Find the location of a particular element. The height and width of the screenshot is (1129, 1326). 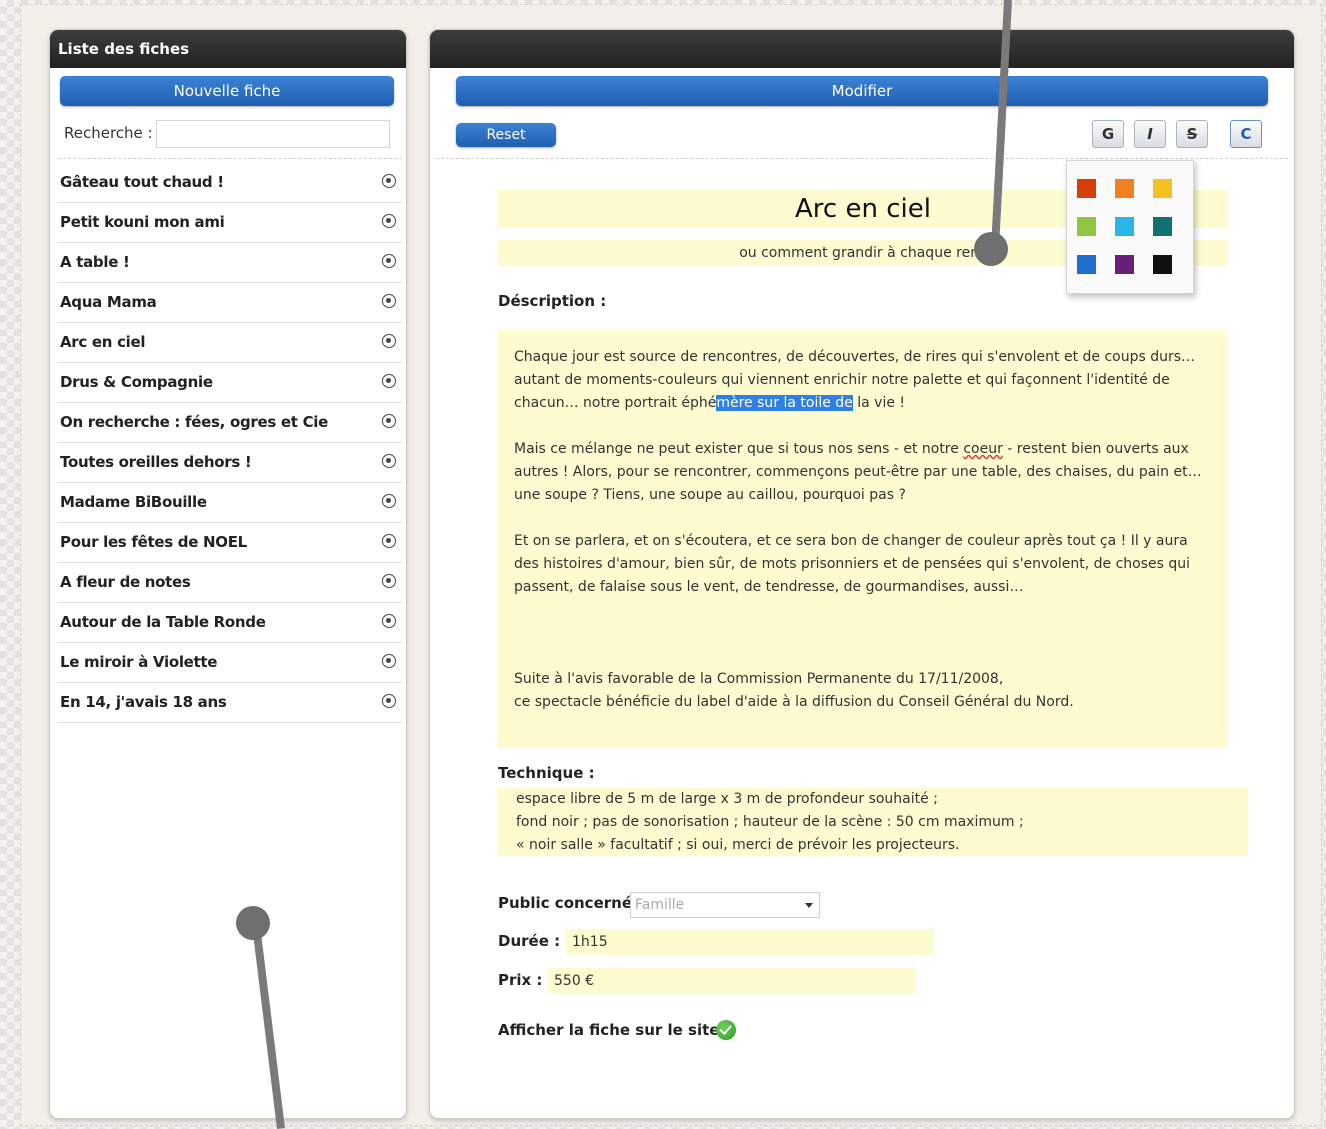

price-field: 550 € is located at coordinates (732, 981).